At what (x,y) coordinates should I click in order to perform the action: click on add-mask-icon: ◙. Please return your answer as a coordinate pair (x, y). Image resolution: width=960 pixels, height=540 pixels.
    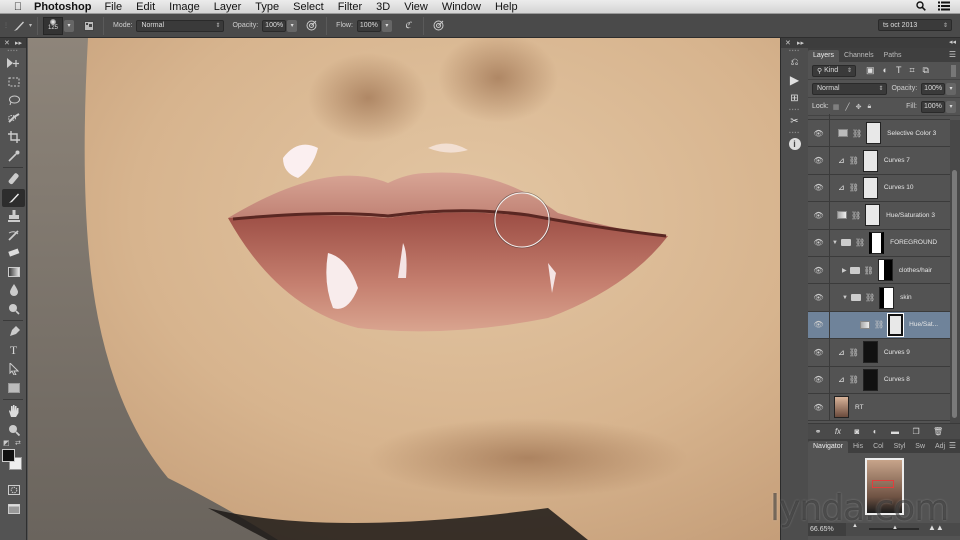
    Looking at the image, I should click on (856, 431).